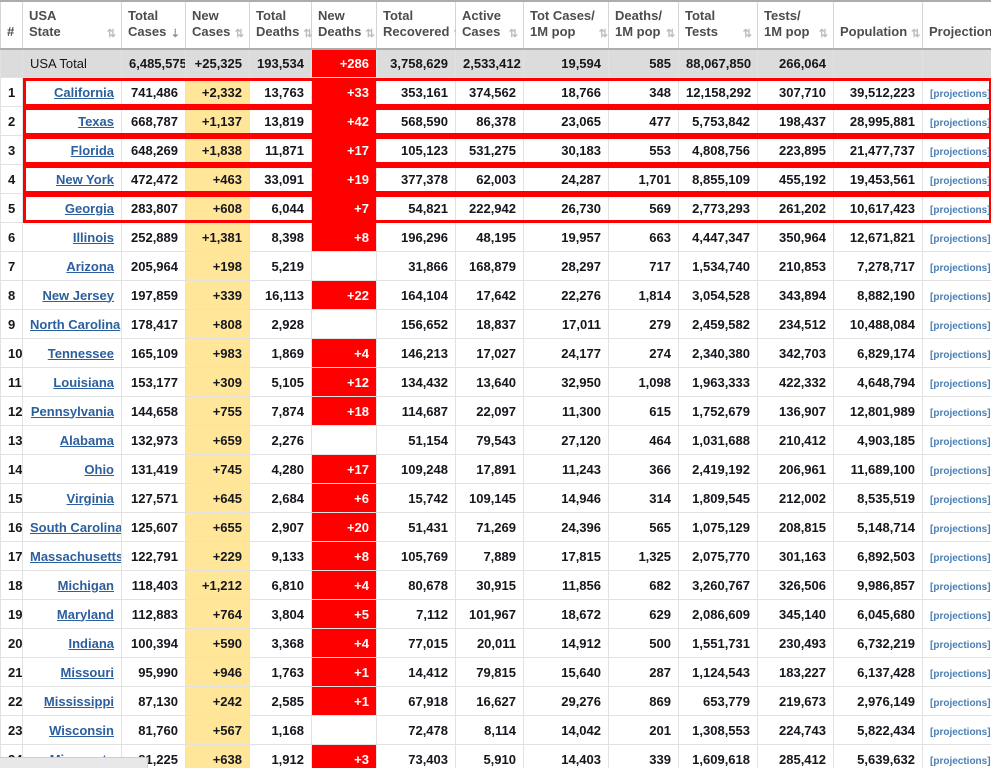 This screenshot has height=768, width=991. Describe the element at coordinates (419, 25) in the screenshot. I see `column-header-total_recov: TotalRecovered⇅` at that location.